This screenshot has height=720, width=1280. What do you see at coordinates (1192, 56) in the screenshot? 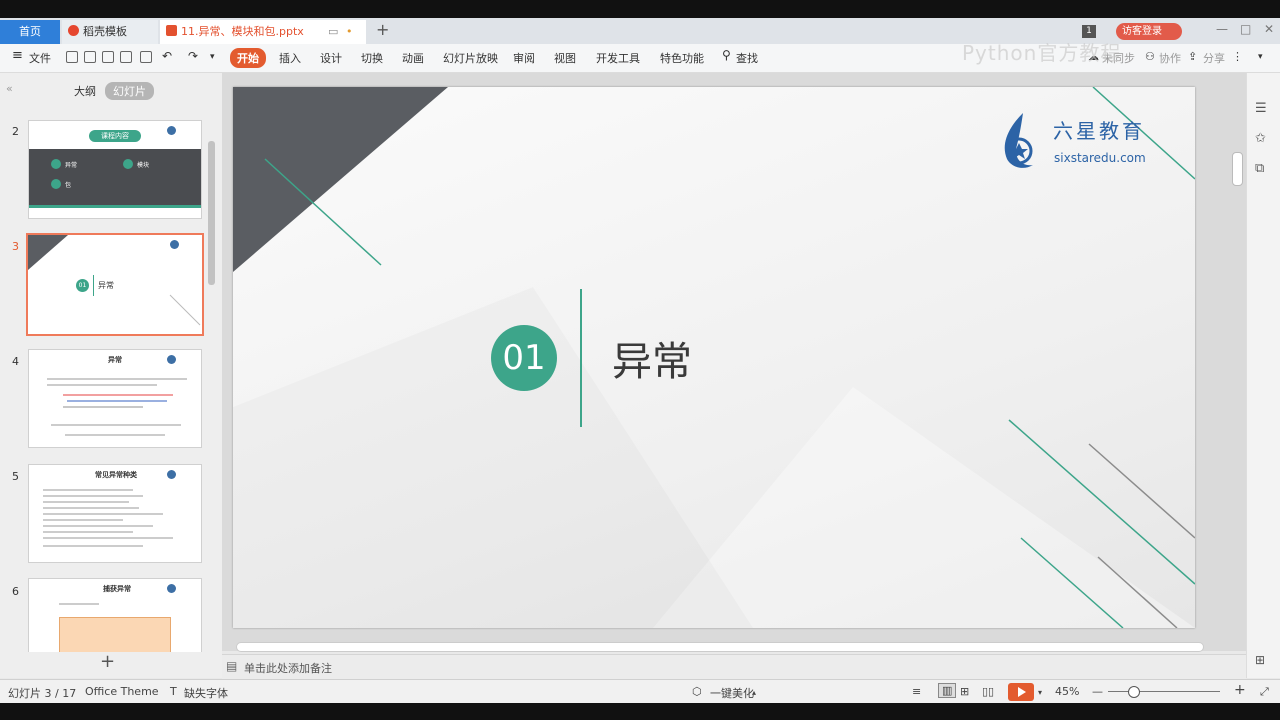
I see `share-icon: ⇪` at bounding box center [1192, 56].